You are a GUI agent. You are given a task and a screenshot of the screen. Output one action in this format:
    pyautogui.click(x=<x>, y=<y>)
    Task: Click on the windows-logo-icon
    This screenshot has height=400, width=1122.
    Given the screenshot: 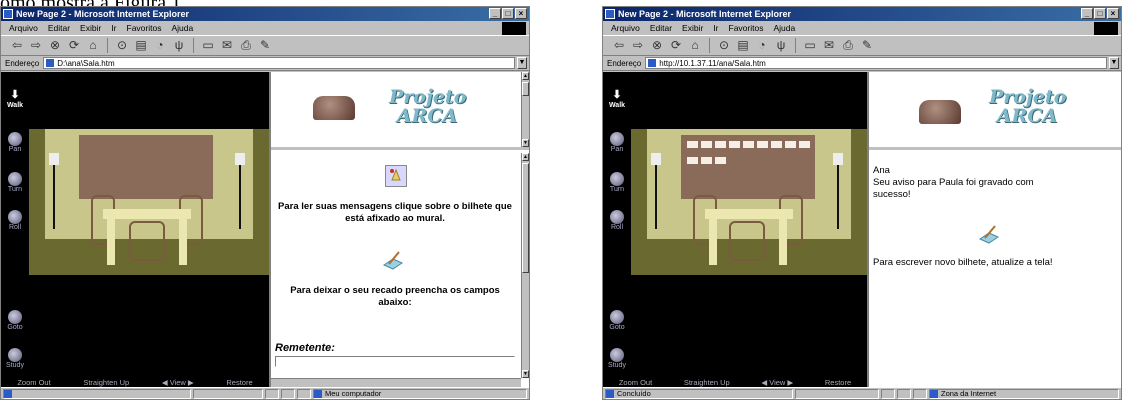 What is the action you would take?
    pyautogui.click(x=514, y=28)
    